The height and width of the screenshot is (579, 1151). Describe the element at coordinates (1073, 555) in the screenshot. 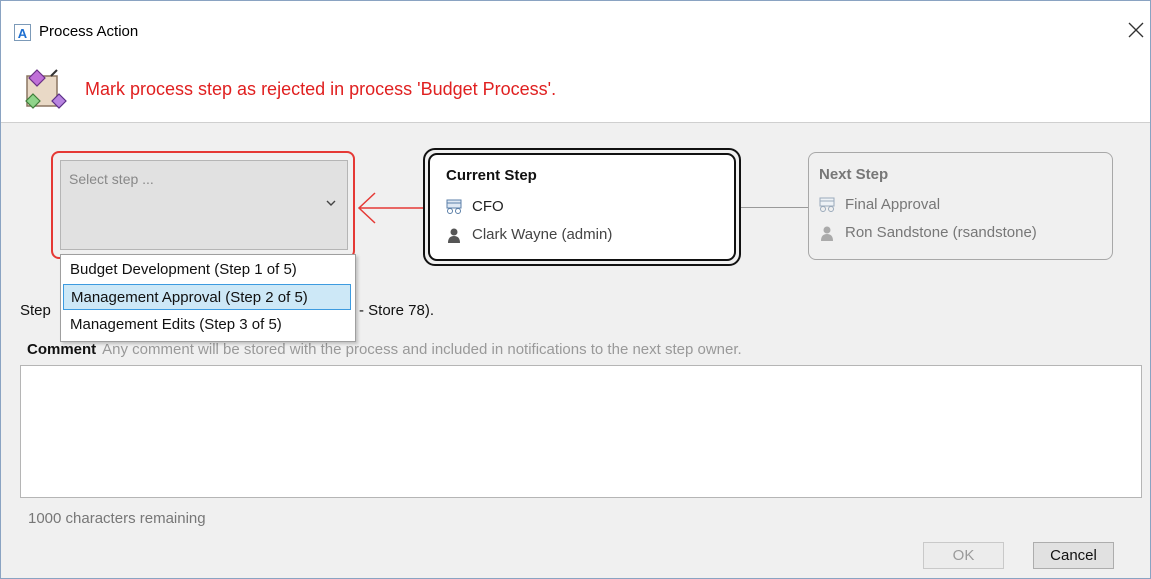

I see `cancel-button: Cancel` at that location.